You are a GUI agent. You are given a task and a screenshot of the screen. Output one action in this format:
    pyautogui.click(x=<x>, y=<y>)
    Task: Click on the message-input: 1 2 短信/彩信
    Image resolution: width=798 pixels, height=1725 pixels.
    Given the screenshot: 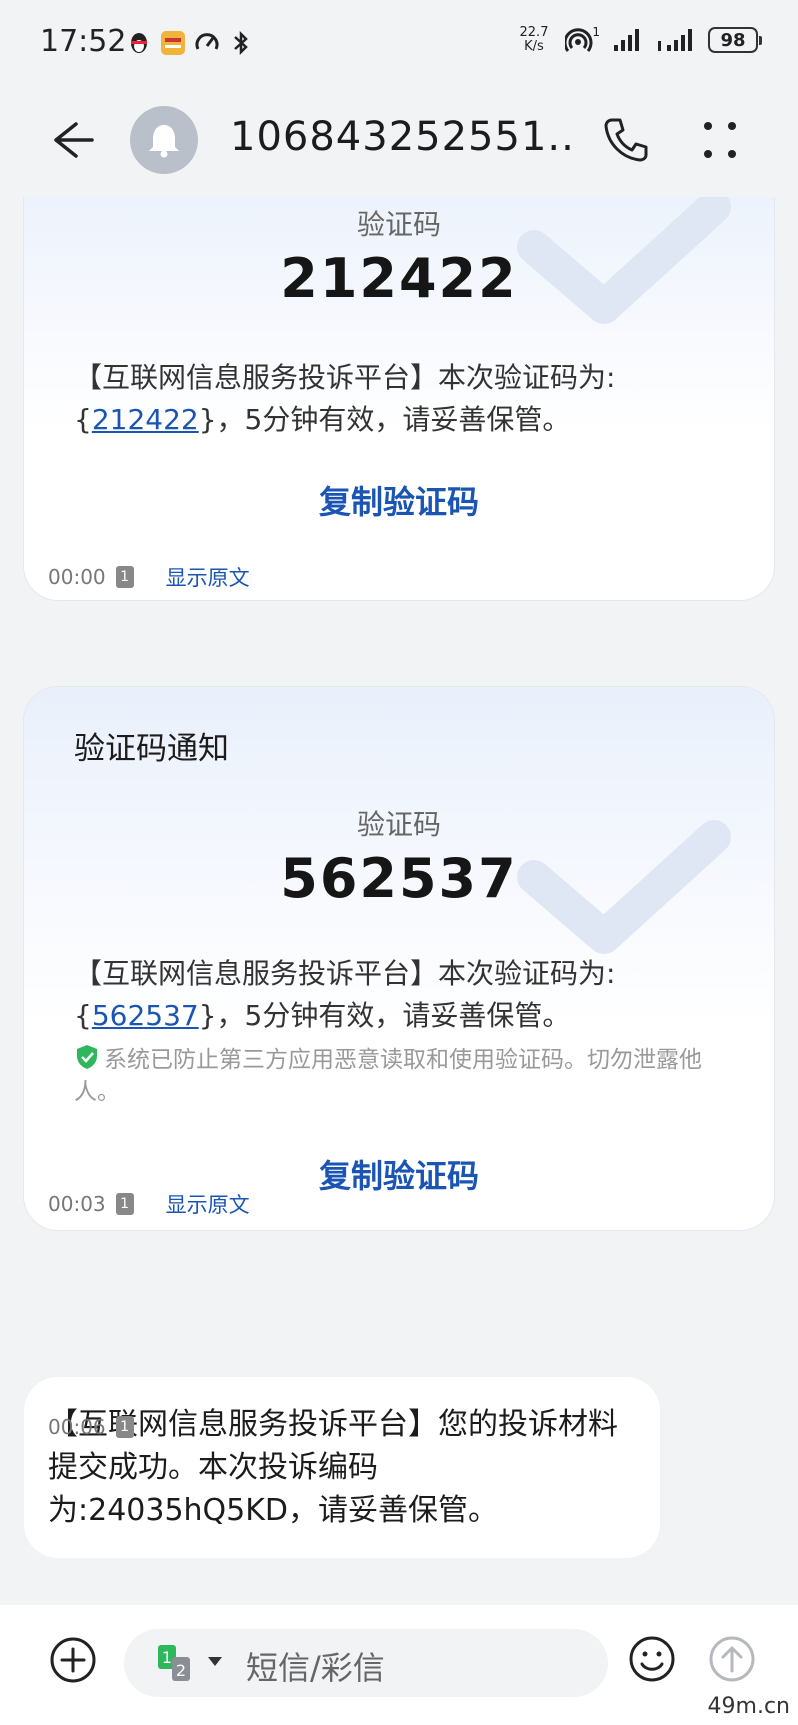 What is the action you would take?
    pyautogui.click(x=366, y=1663)
    